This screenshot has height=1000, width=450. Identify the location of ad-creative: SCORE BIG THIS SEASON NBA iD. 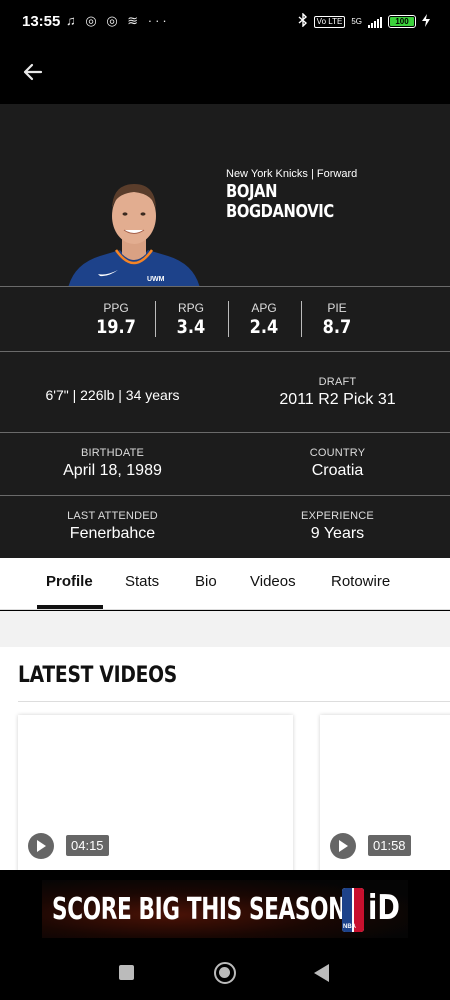
(225, 909).